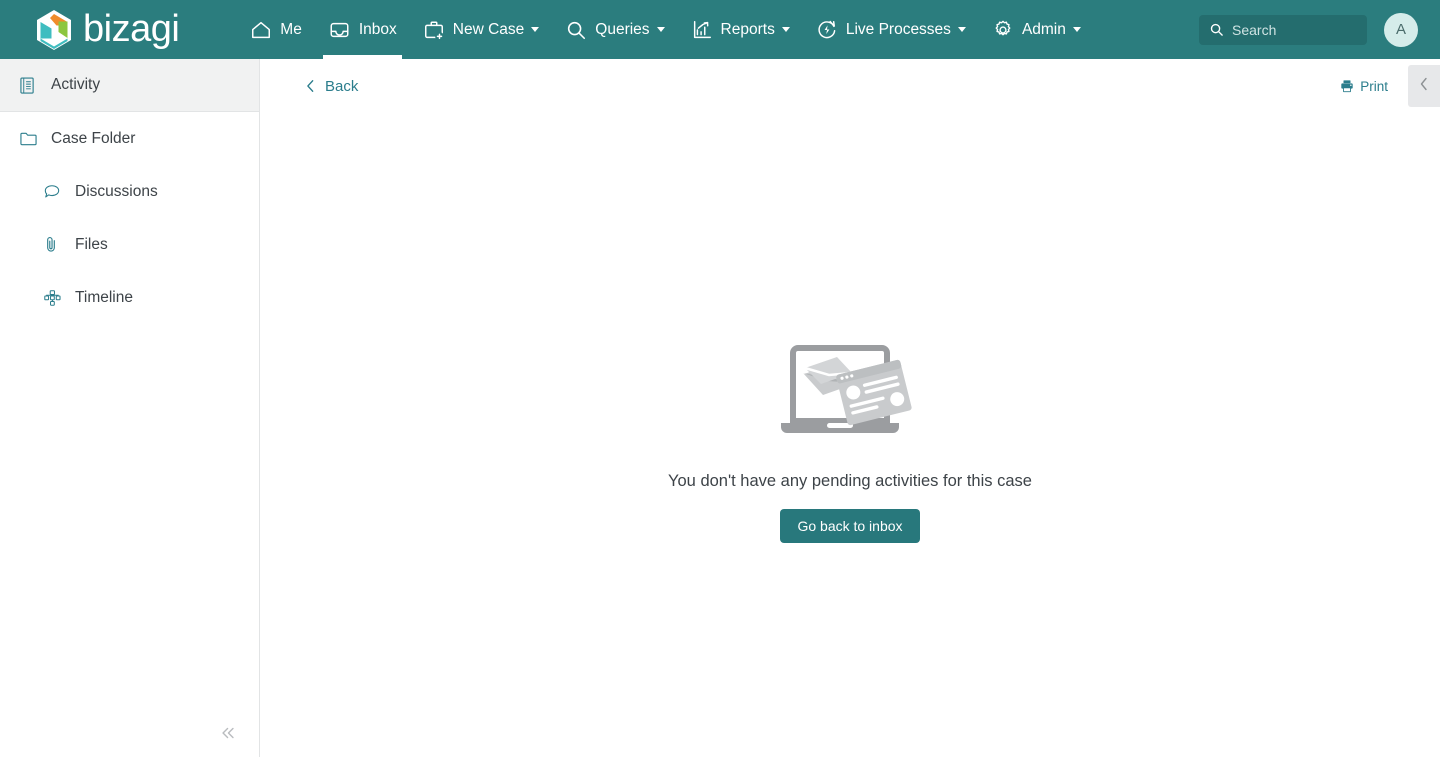 The image size is (1440, 757). Describe the element at coordinates (850, 391) in the screenshot. I see `laptop-envelope-illustration-icon` at that location.